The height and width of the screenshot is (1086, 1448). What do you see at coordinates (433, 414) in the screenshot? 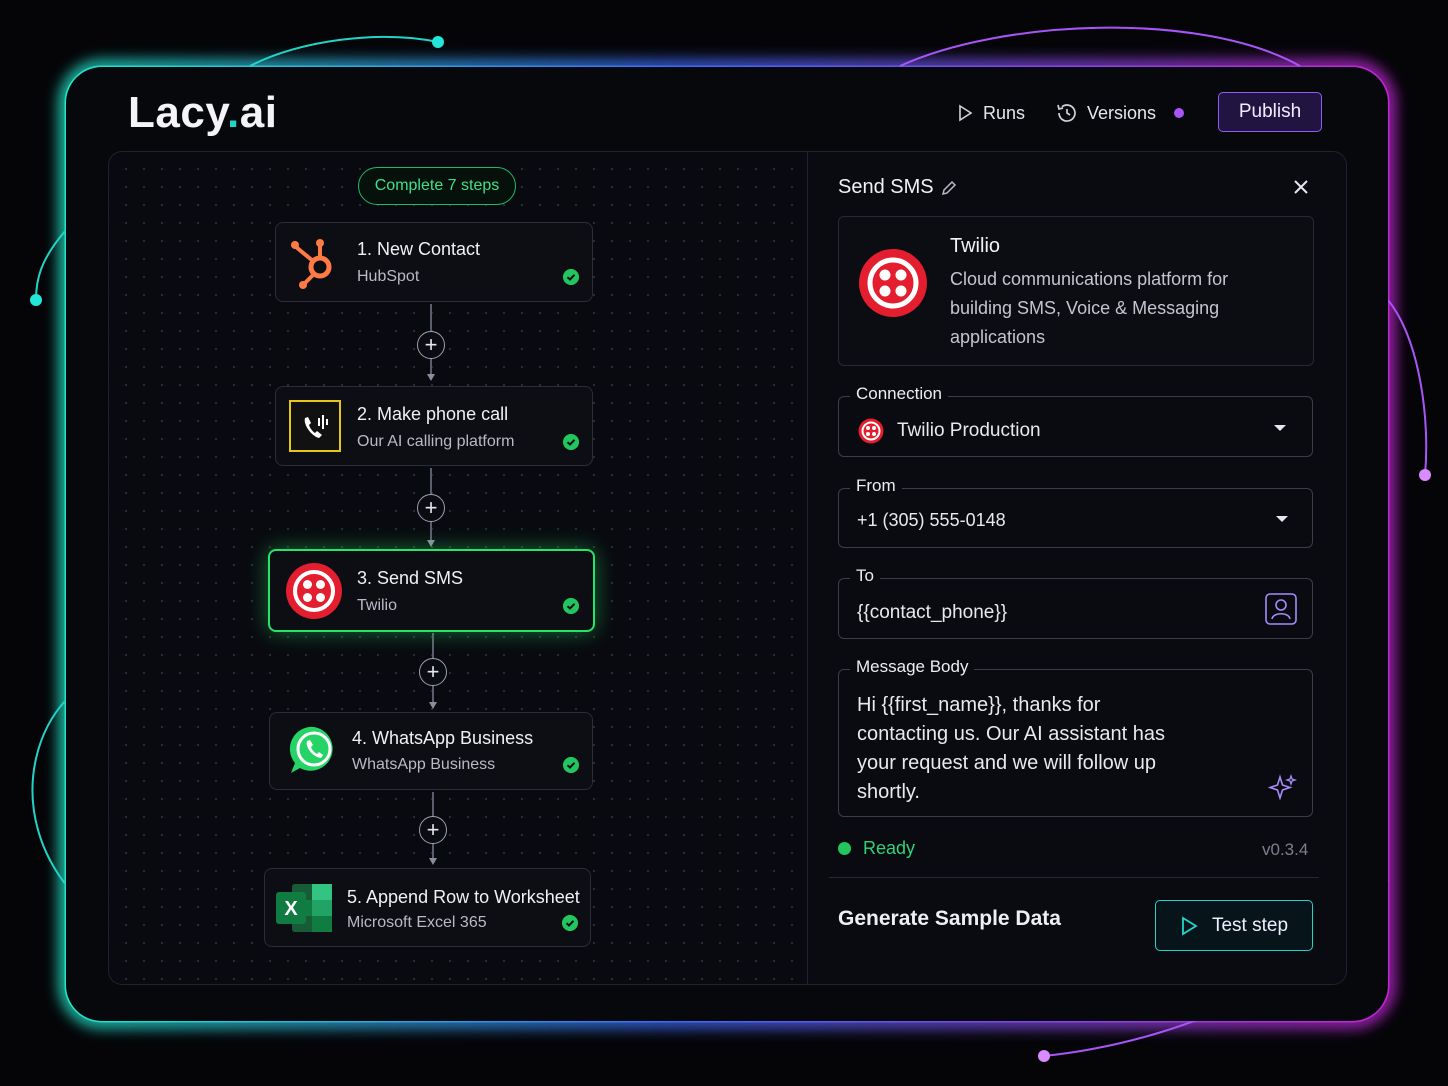
I see `step-title: 2. Make phone call` at bounding box center [433, 414].